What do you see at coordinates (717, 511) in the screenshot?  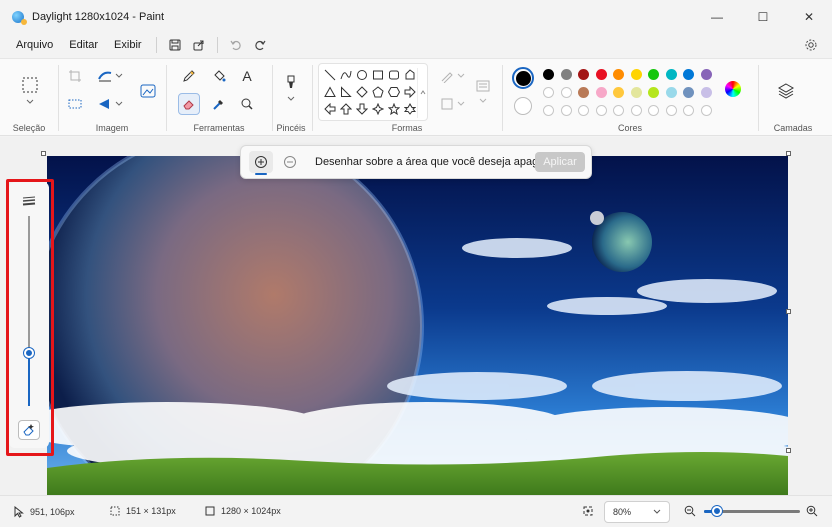 I see `zoom-slider-thumb` at bounding box center [717, 511].